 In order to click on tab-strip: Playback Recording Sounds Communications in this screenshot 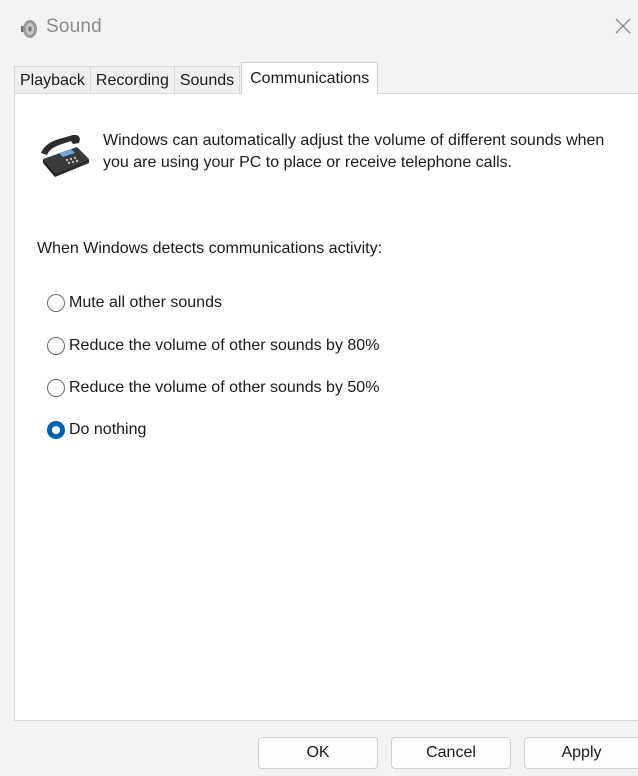, I will do `click(196, 78)`.